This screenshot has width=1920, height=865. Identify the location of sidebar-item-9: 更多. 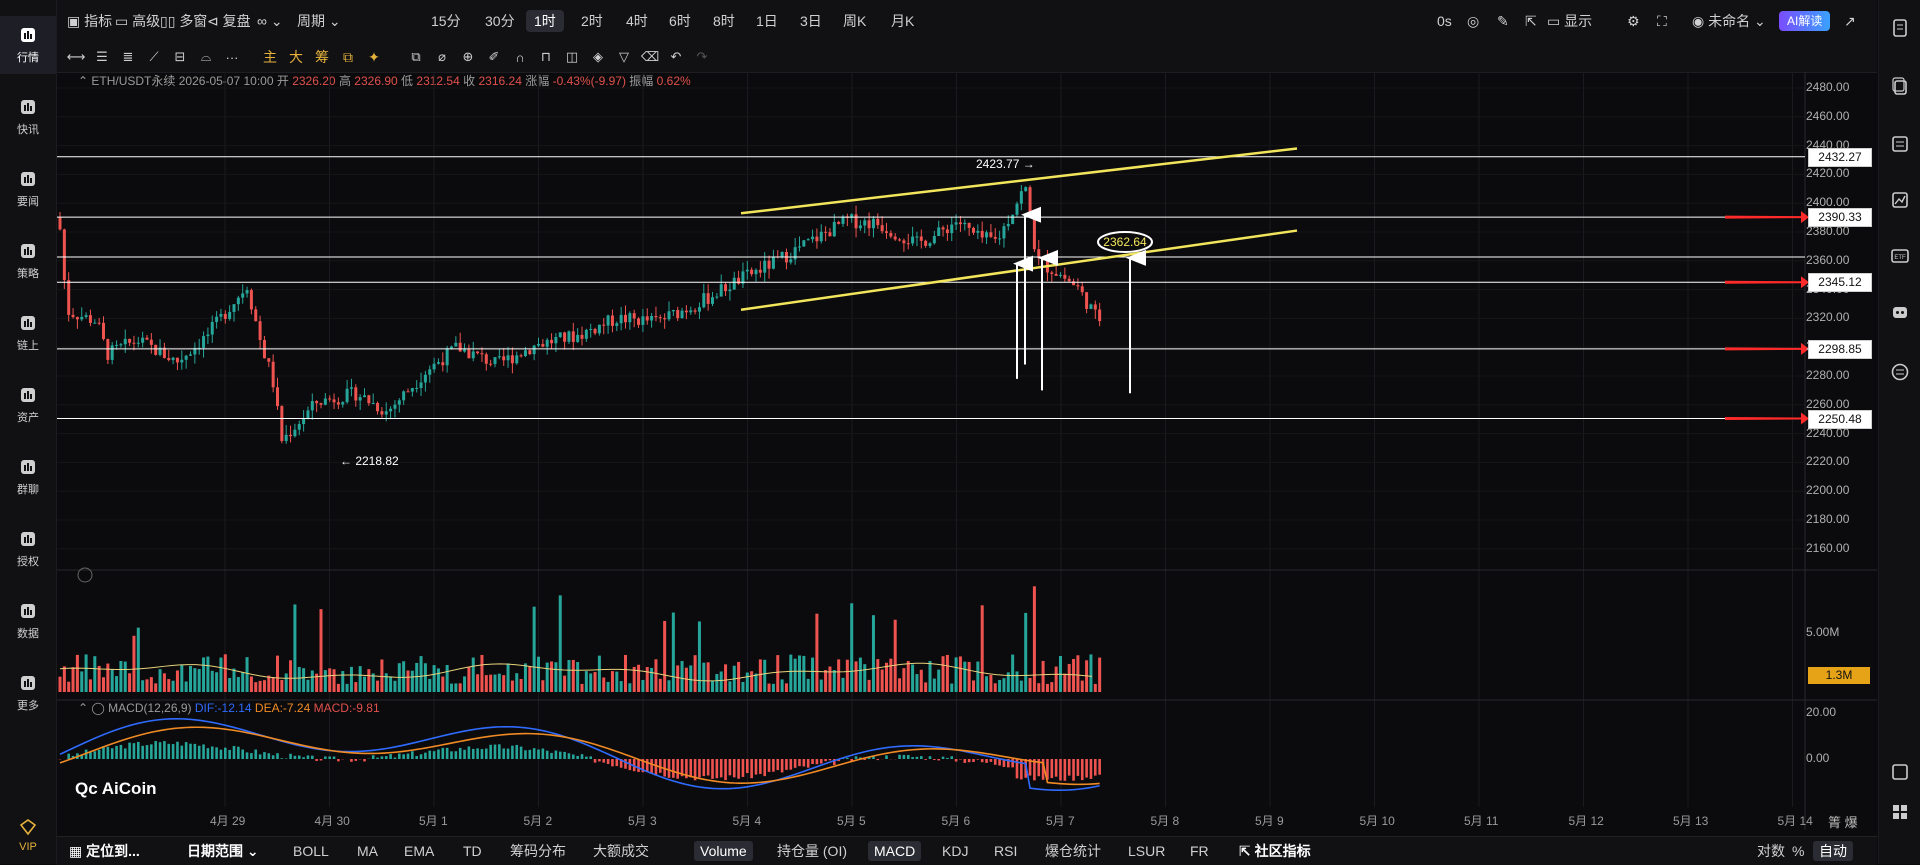
(28, 693).